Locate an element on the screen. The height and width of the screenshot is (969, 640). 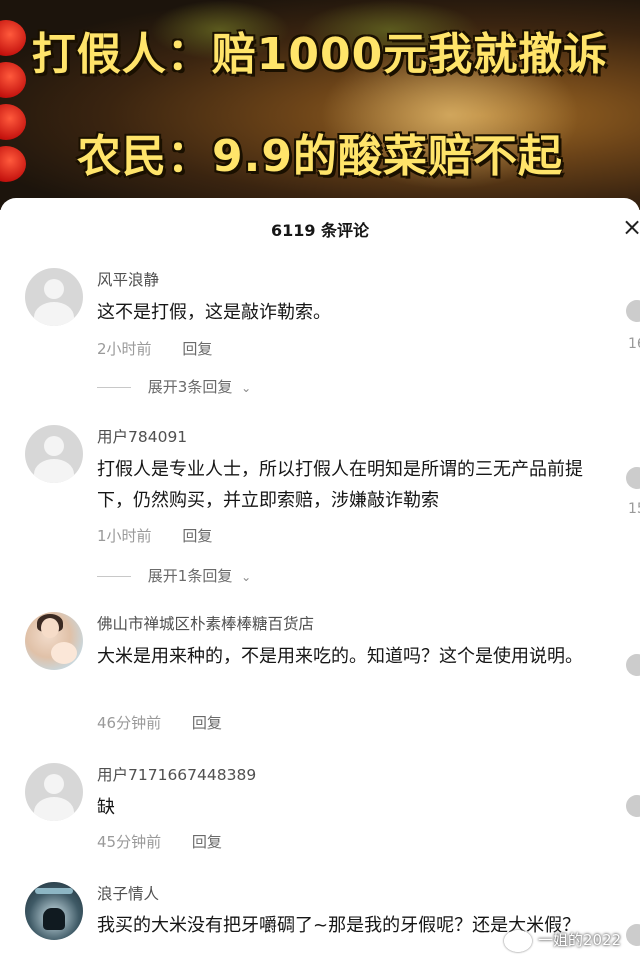
expand-replies-button: 展开1条回复 ⌄ is located at coordinates (174, 575).